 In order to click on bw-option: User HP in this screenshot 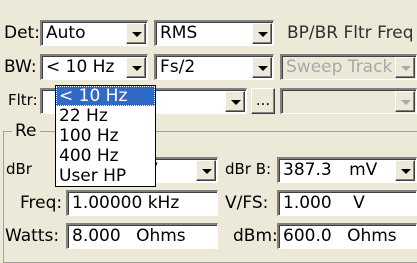, I will do `click(105, 176)`.